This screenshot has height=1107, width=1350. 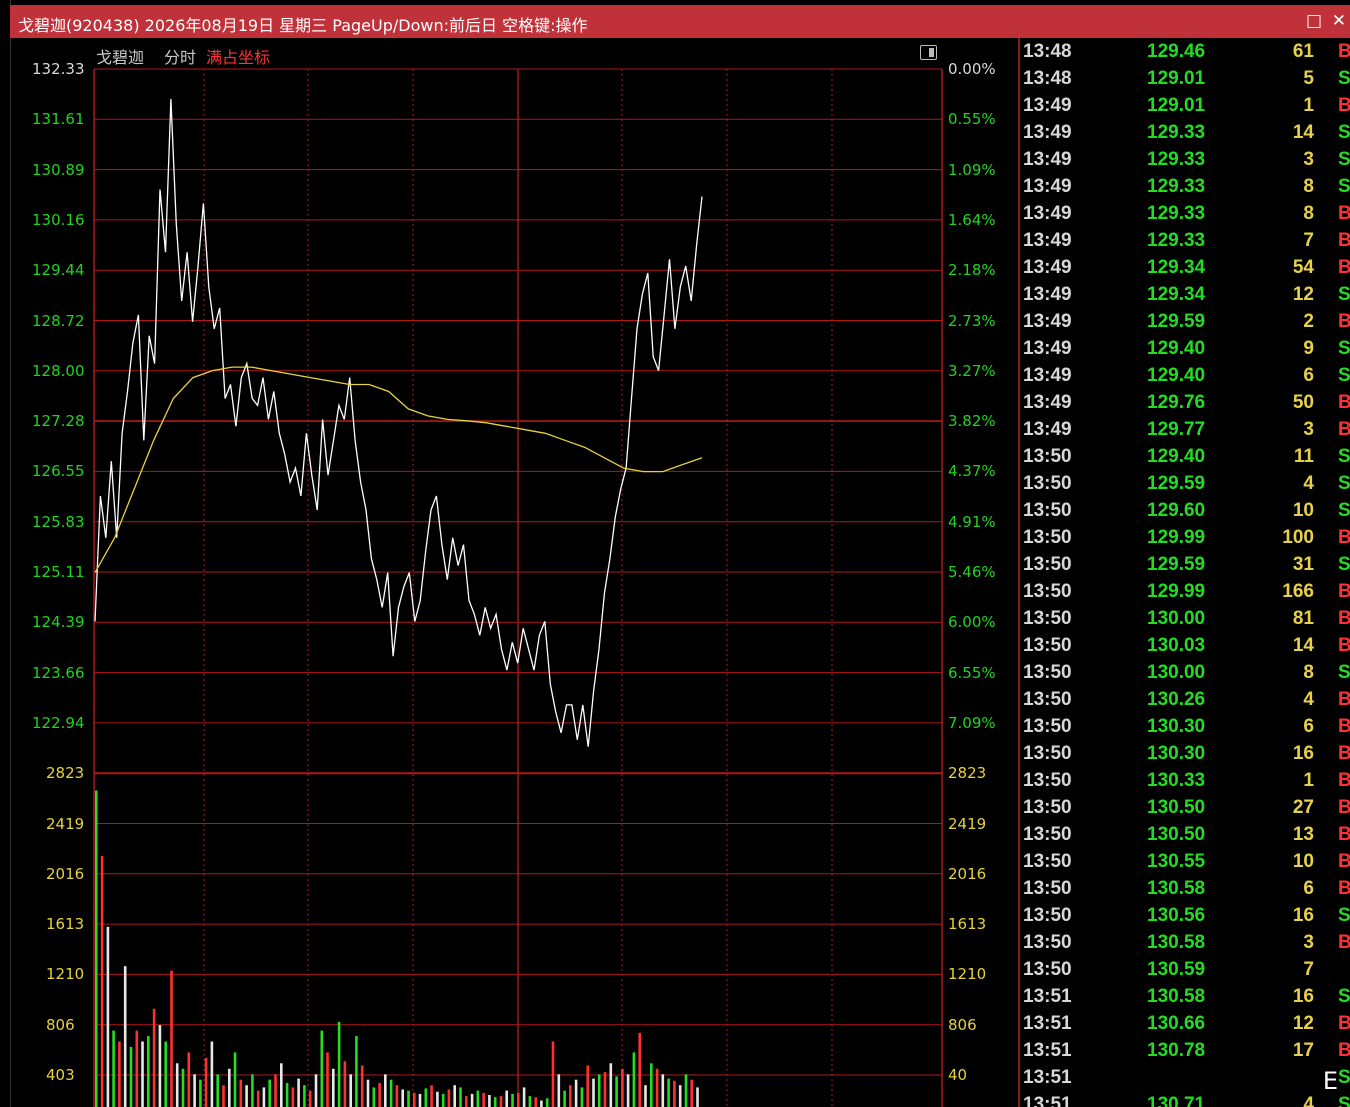 I want to click on trade-row: 13:50 130.00 81 B, so click(x=1185, y=618).